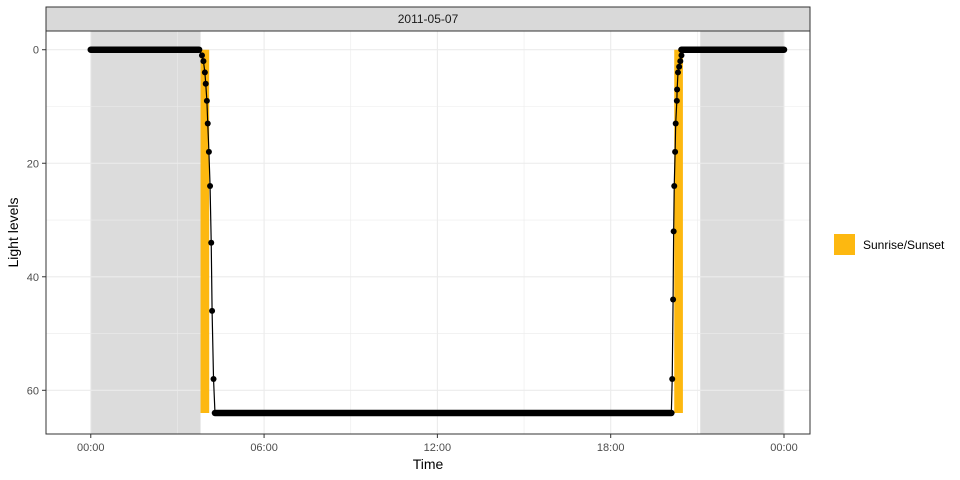  I want to click on legend-key-sunrise-sunset, so click(844, 244).